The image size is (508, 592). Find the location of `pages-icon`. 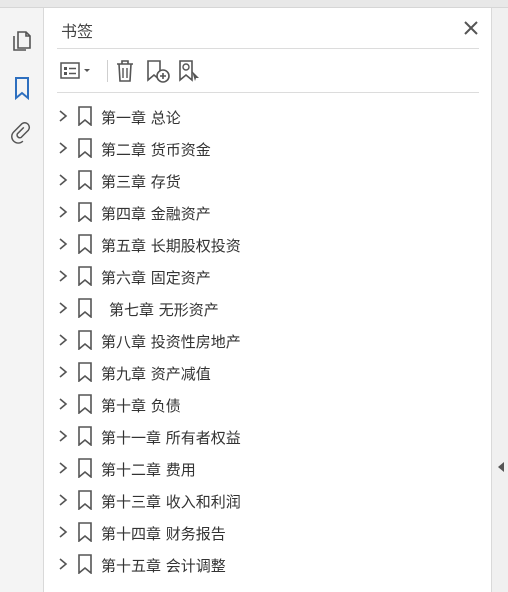

pages-icon is located at coordinates (22, 41).